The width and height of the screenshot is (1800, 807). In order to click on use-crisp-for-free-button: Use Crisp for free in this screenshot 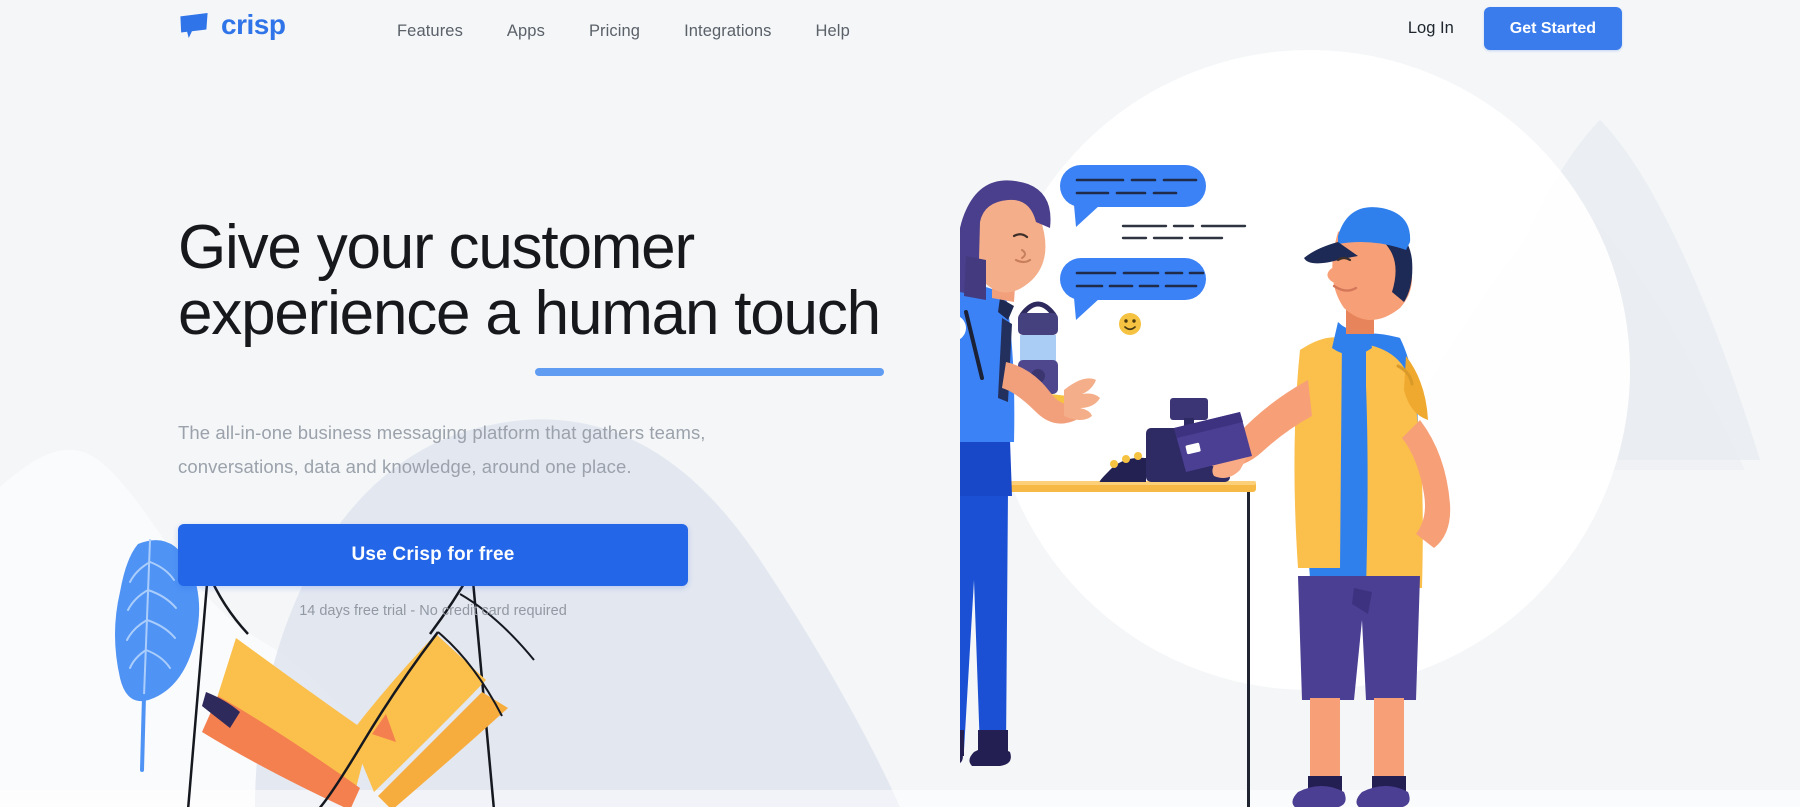, I will do `click(433, 555)`.